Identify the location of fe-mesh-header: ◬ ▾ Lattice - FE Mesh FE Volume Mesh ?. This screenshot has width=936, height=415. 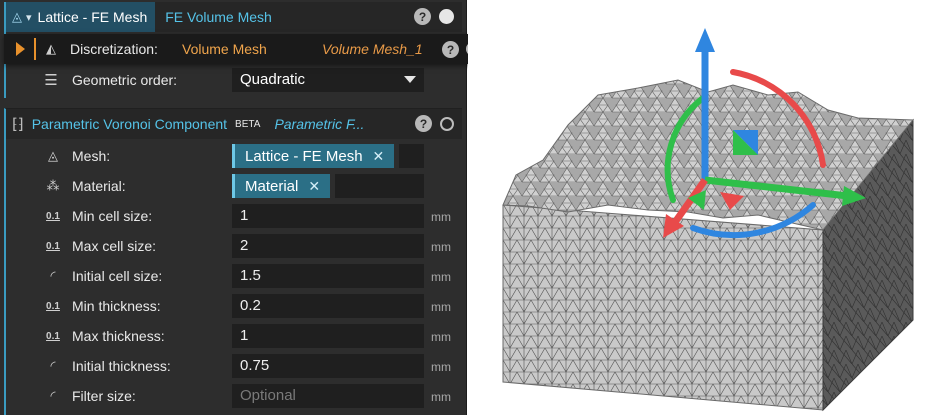
(234, 17).